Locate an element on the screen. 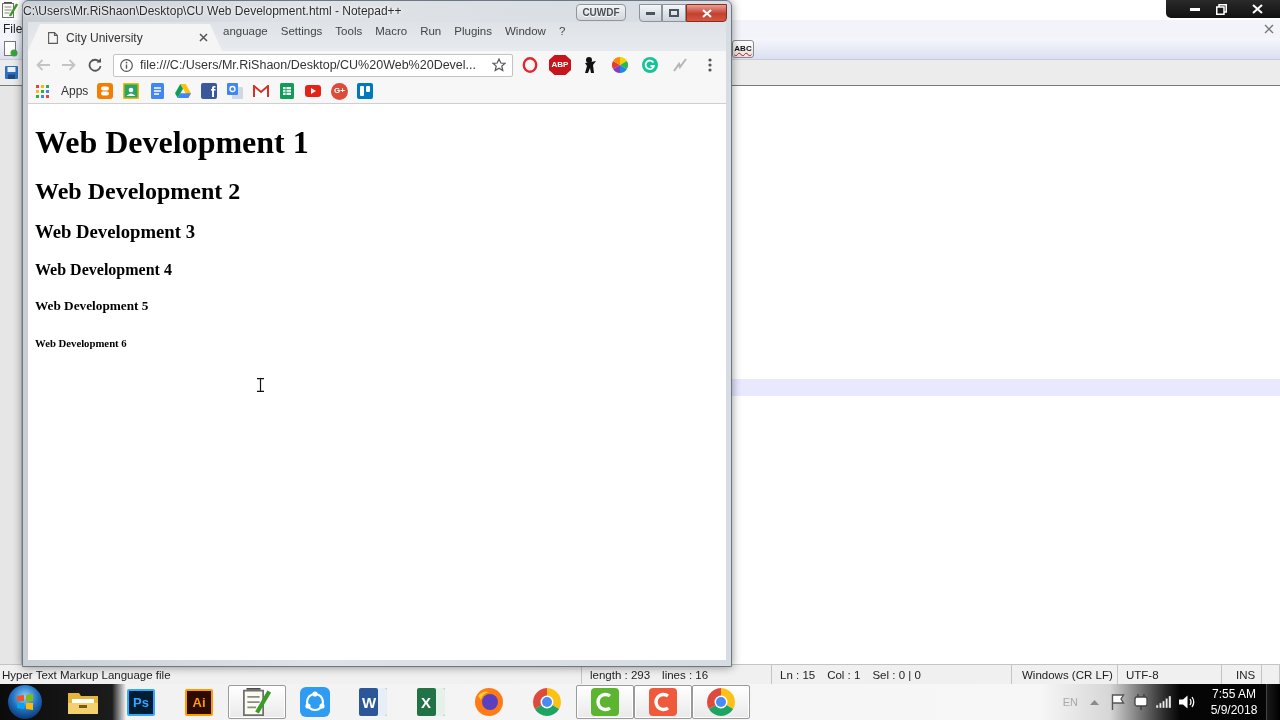 This screenshot has height=720, width=1280. close-document-button is located at coordinates (1269, 29).